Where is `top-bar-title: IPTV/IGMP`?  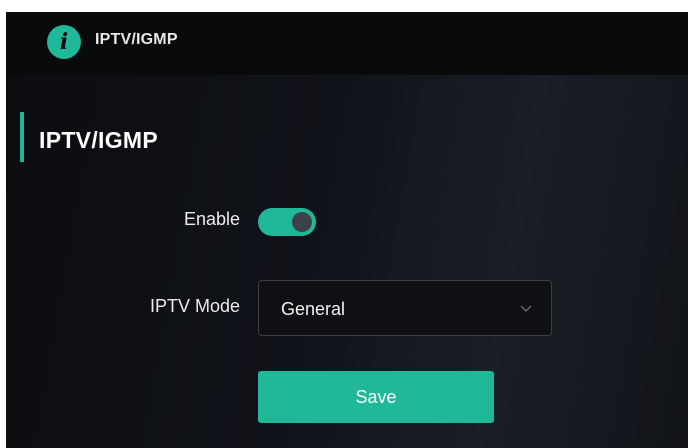
top-bar-title: IPTV/IGMP is located at coordinates (136, 39).